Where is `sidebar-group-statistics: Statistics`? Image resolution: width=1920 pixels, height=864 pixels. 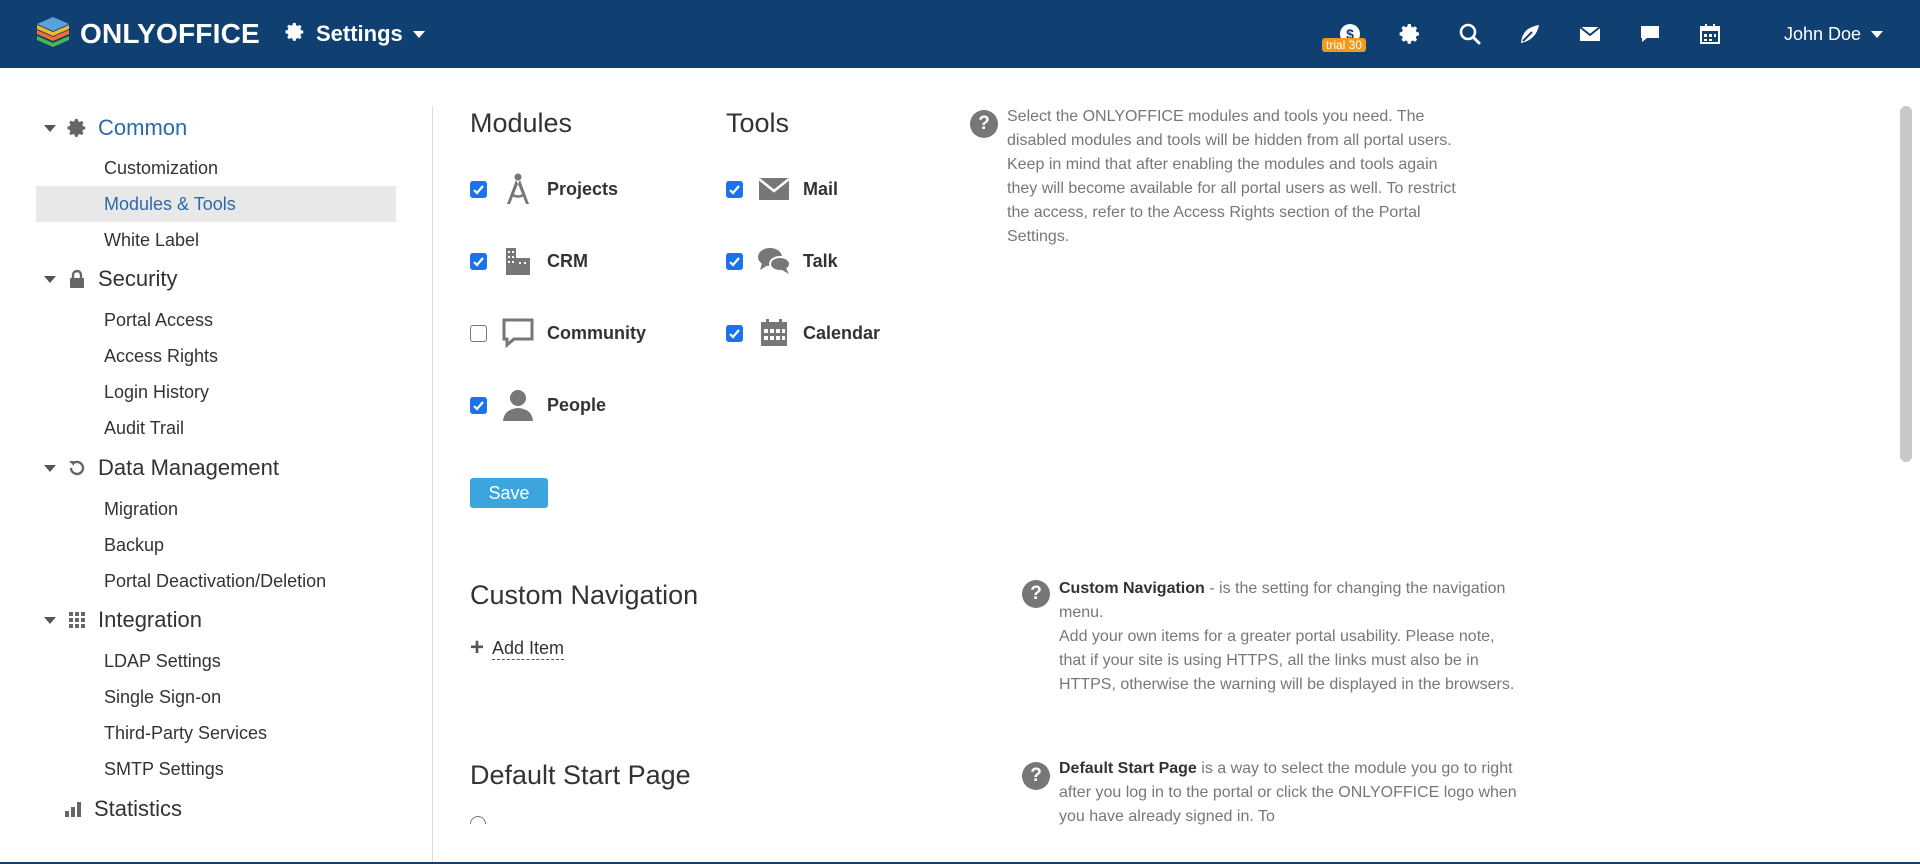
sidebar-group-statistics: Statistics is located at coordinates (122, 809).